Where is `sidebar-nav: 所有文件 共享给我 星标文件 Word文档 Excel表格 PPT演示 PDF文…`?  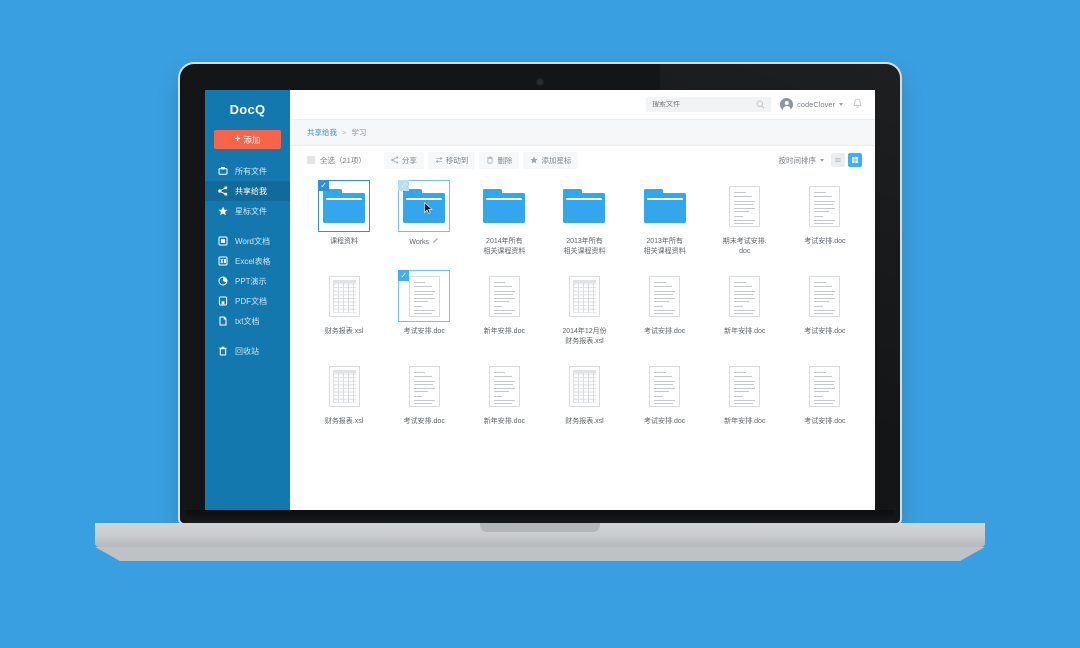
sidebar-nav: 所有文件 共享给我 星标文件 Word文档 Excel表格 PPT演示 PDF文… is located at coordinates (247, 261).